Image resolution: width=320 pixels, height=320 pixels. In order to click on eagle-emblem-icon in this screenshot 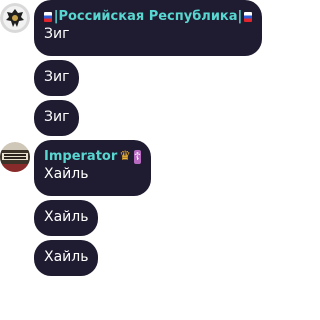, I will do `click(15, 18)`.